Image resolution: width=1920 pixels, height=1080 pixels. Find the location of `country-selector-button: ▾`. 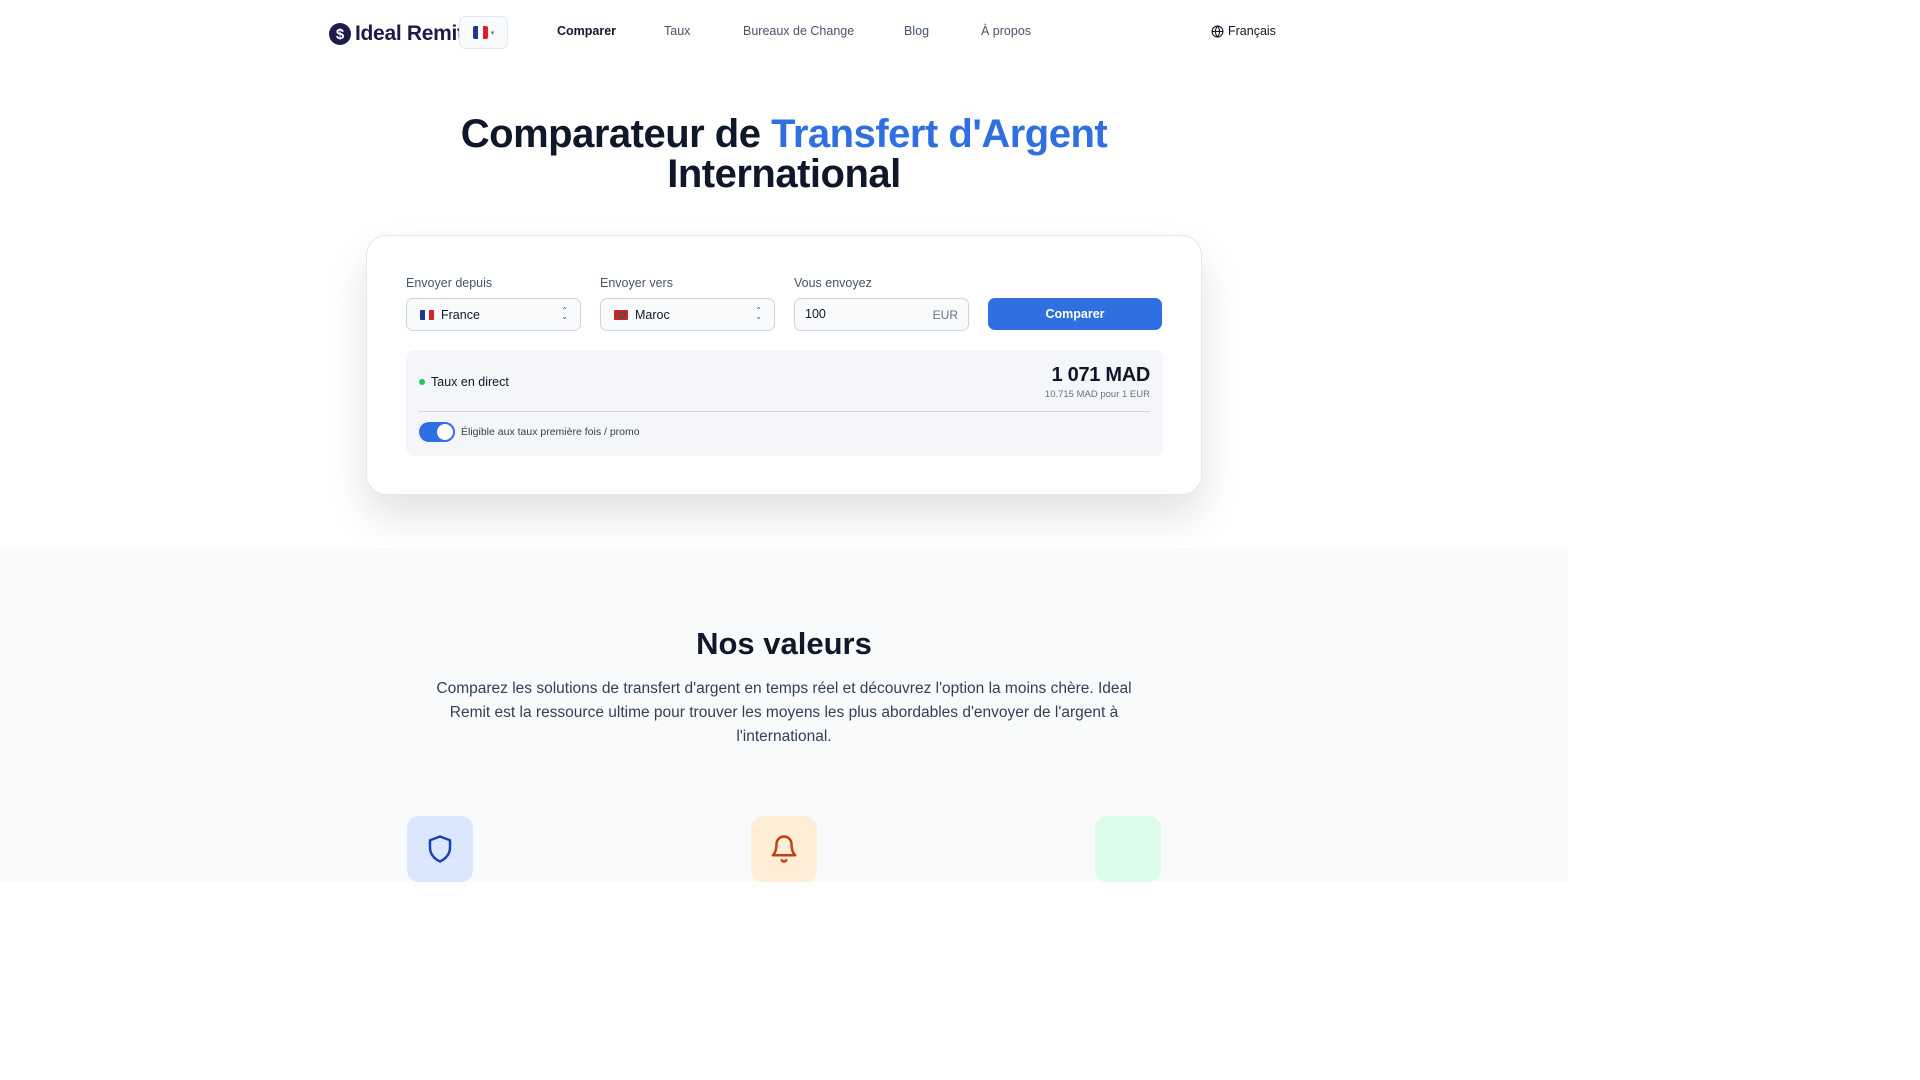

country-selector-button: ▾ is located at coordinates (483, 32).